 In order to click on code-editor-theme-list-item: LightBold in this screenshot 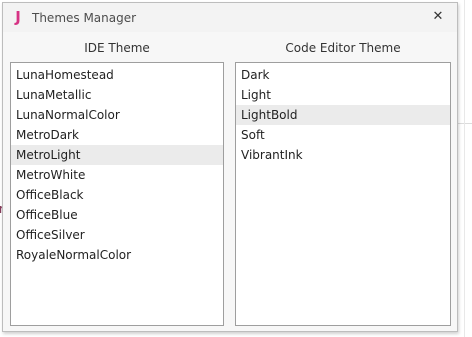, I will do `click(343, 115)`.